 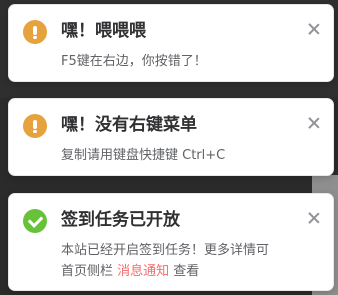 What do you see at coordinates (89, 271) in the screenshot?
I see `message-text: 首页侧栏` at bounding box center [89, 271].